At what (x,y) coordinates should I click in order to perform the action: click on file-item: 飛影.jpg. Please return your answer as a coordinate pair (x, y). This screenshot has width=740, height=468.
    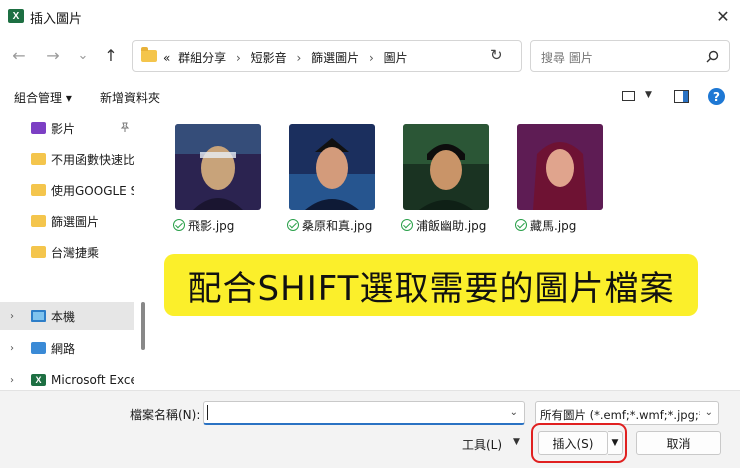
    Looking at the image, I should click on (213, 182).